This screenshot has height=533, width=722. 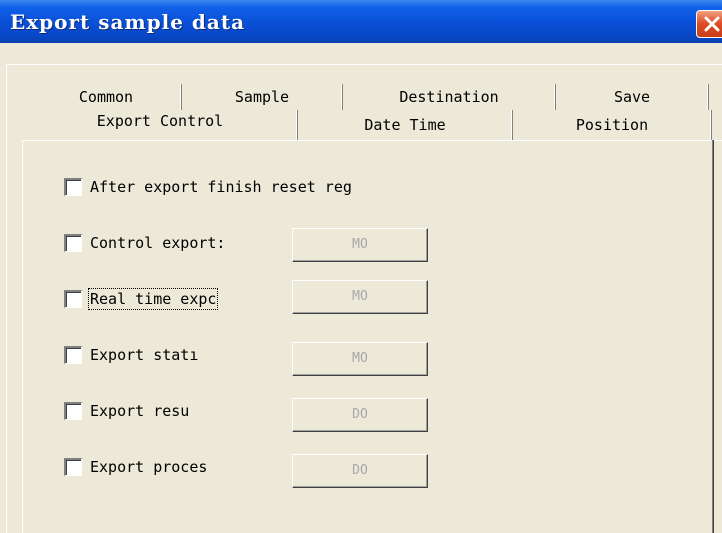 What do you see at coordinates (360, 297) in the screenshot?
I see `real-time-export-register-button: MO` at bounding box center [360, 297].